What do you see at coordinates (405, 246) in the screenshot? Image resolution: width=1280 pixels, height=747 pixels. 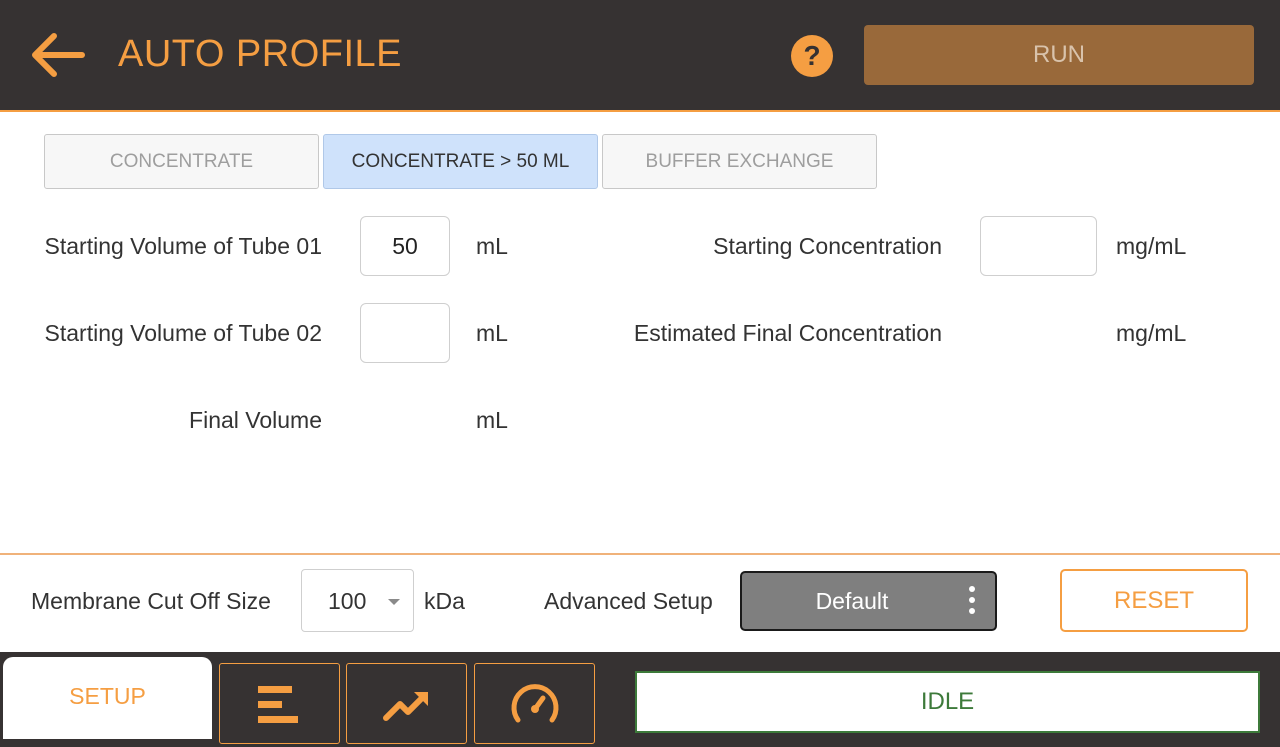 I see `tube01-volume-input: 50` at bounding box center [405, 246].